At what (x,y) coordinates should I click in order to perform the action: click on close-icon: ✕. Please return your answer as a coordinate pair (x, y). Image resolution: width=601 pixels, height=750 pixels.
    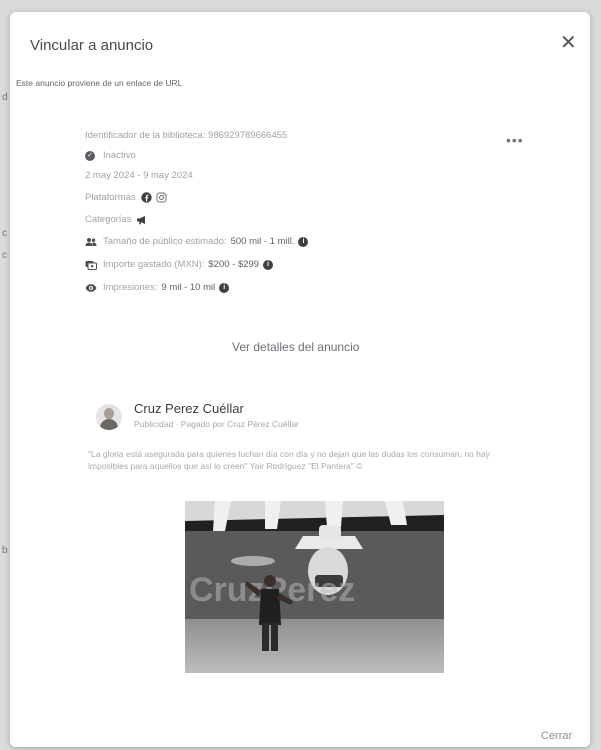
    Looking at the image, I should click on (568, 43).